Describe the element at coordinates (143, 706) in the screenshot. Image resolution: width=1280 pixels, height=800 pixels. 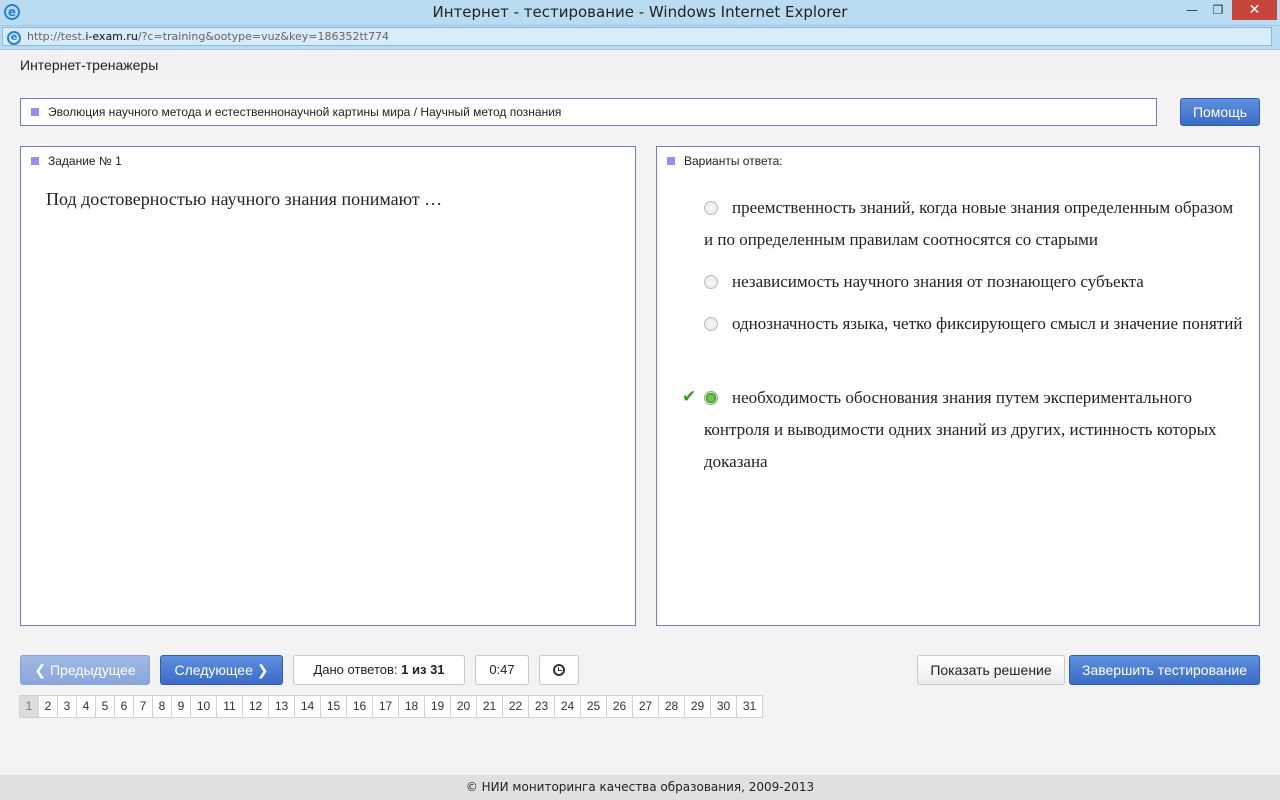
I see `page-number-button: 7` at that location.